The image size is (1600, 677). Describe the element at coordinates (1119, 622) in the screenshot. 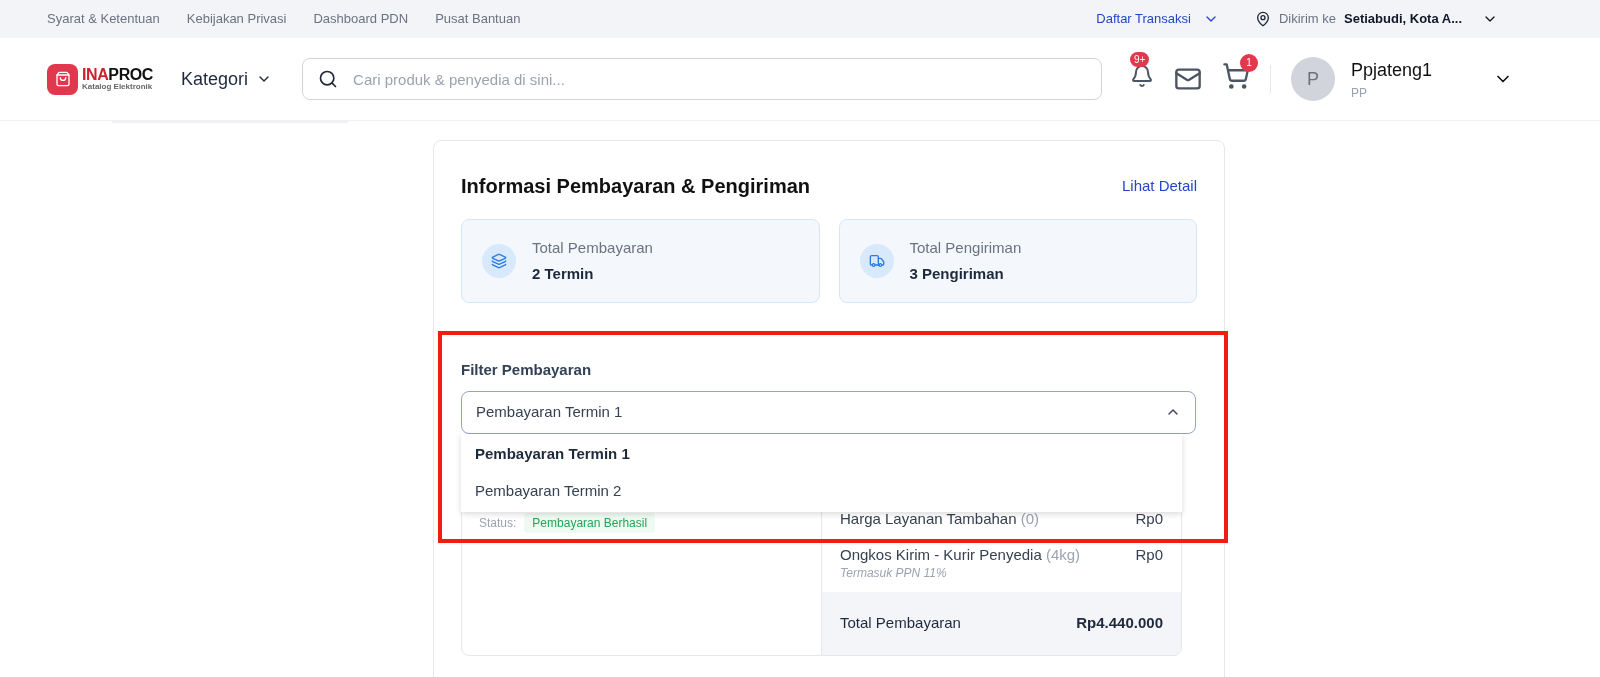

I see `total-amount: Rp4.440.000` at that location.